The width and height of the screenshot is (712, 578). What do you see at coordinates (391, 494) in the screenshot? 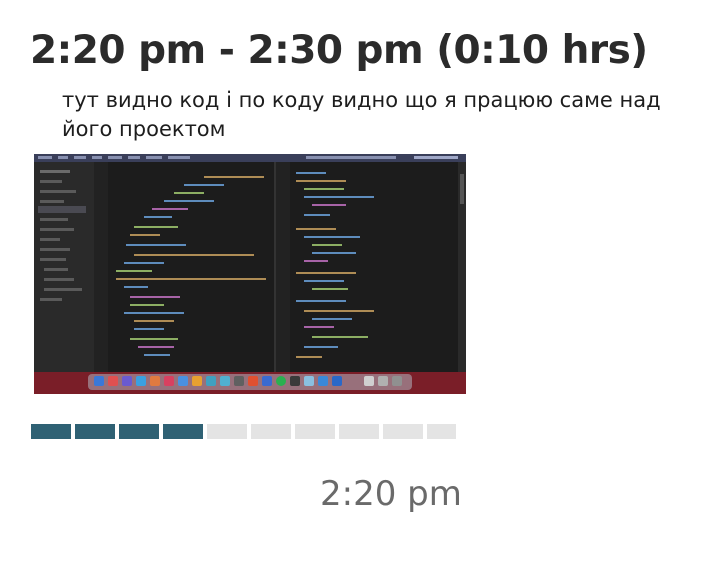
I see `screenshot-time: 2:20 pm` at bounding box center [391, 494].